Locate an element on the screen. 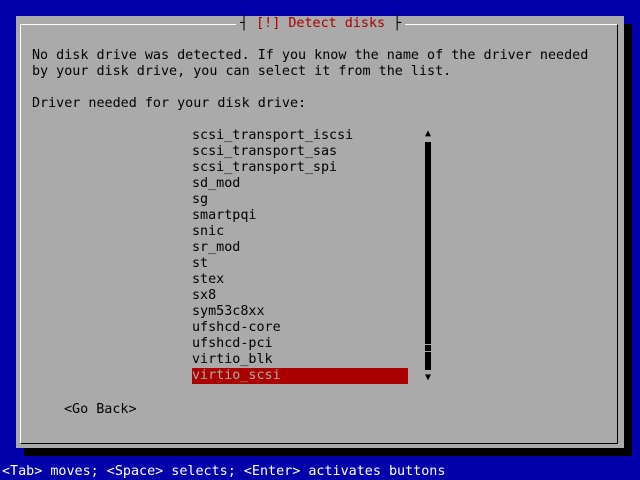 This screenshot has width=640, height=480. scroll-thumb is located at coordinates (428, 348).